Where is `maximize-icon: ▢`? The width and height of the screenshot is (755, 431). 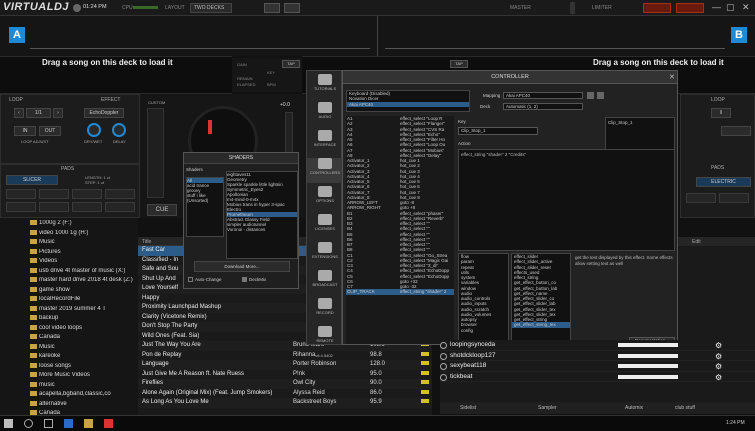
maximize-icon: ▢ is located at coordinates (730, 7).